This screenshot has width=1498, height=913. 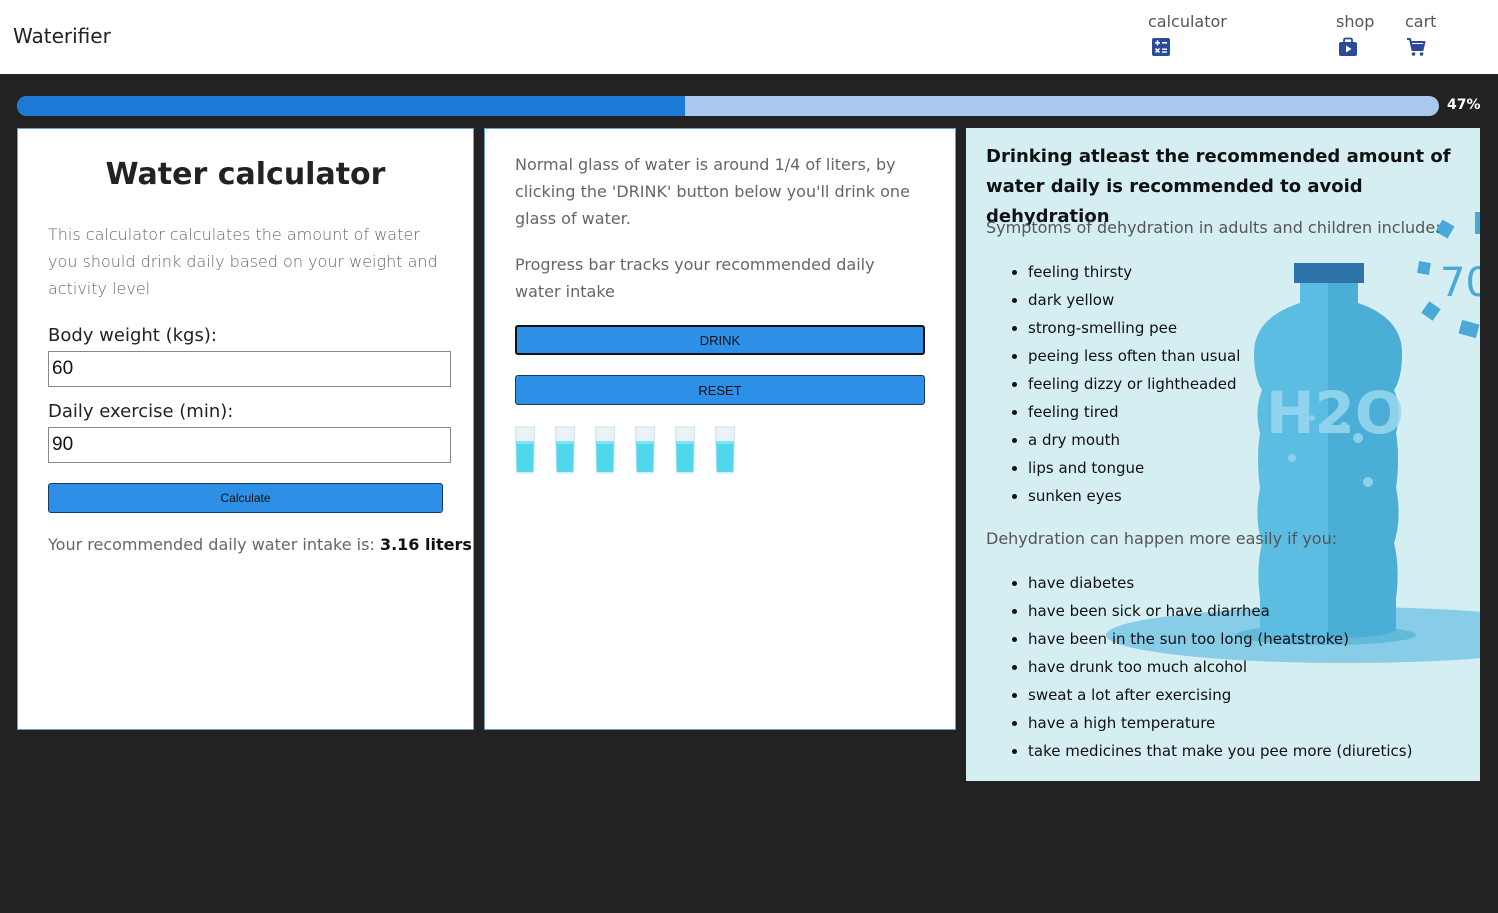 I want to click on nav-cart: cart, so click(x=1420, y=34).